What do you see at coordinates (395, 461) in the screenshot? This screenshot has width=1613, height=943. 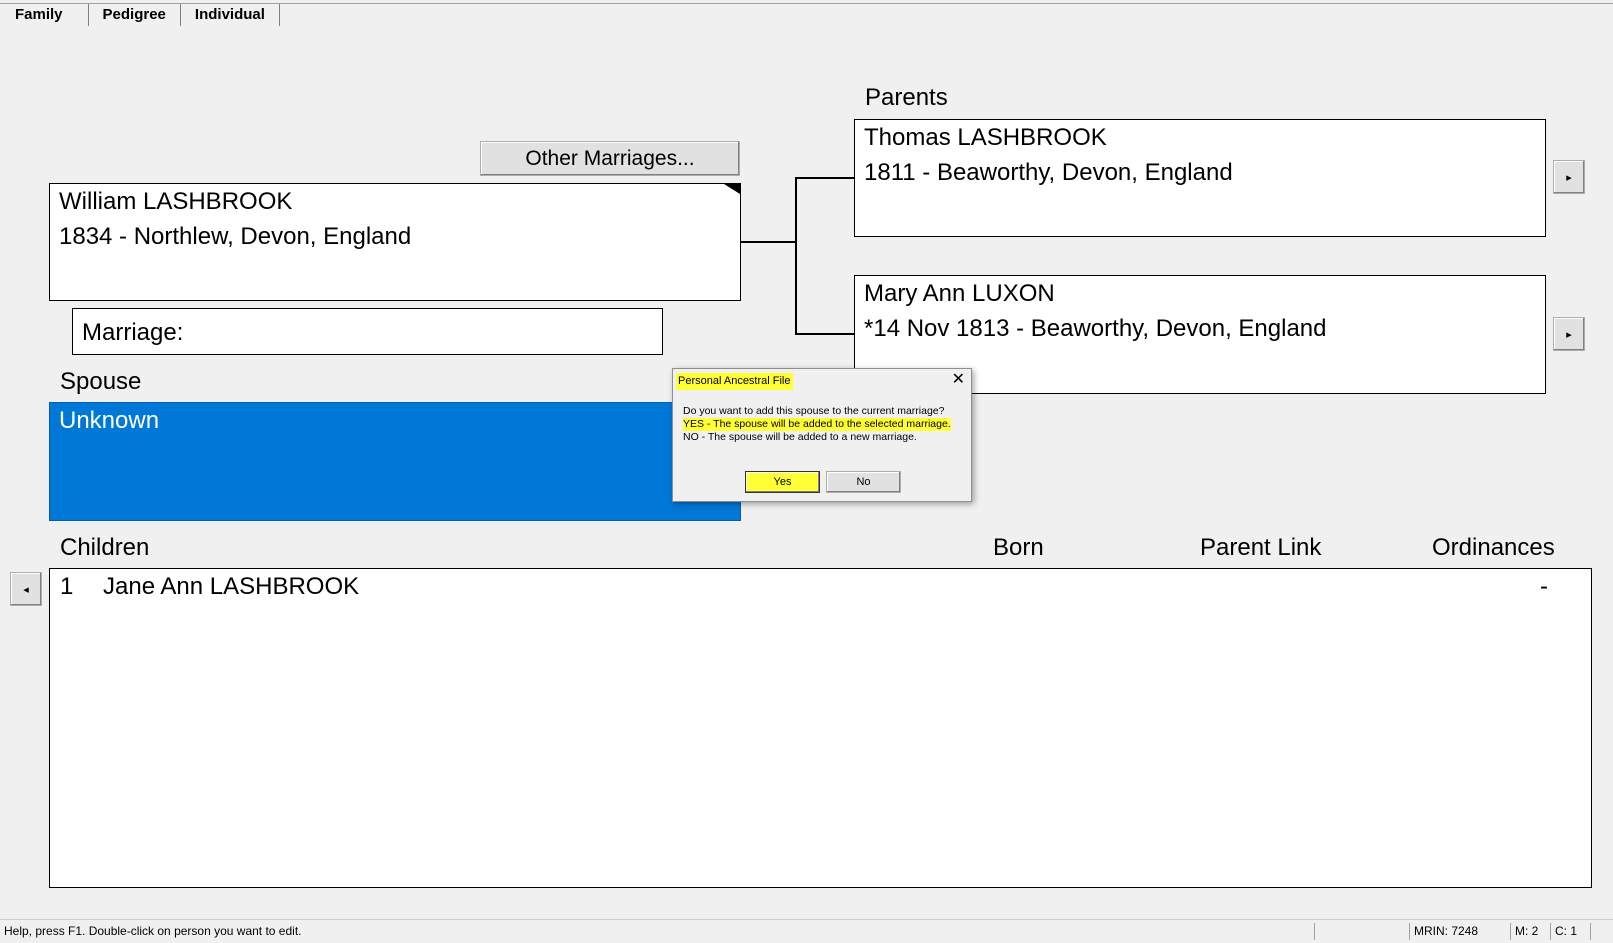 I see `spouse-box: Unknown` at bounding box center [395, 461].